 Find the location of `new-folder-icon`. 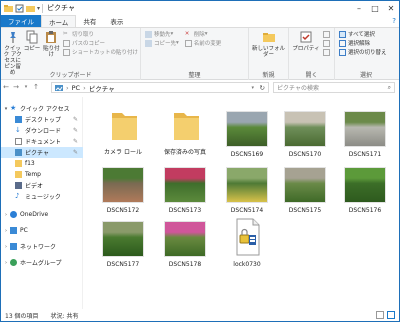

new-folder-icon is located at coordinates (30, 8).